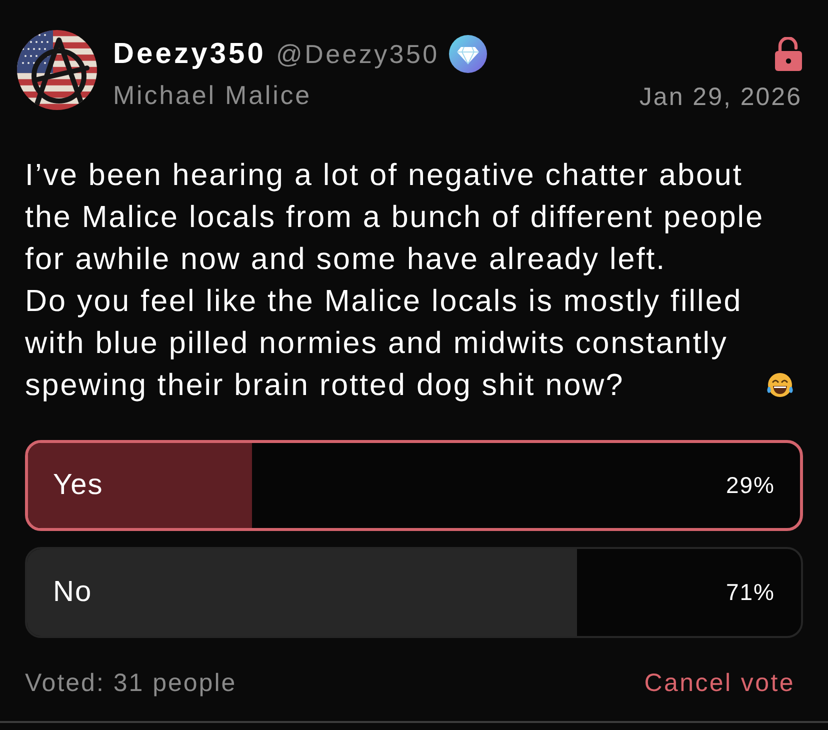  I want to click on option-label: No, so click(72, 592).